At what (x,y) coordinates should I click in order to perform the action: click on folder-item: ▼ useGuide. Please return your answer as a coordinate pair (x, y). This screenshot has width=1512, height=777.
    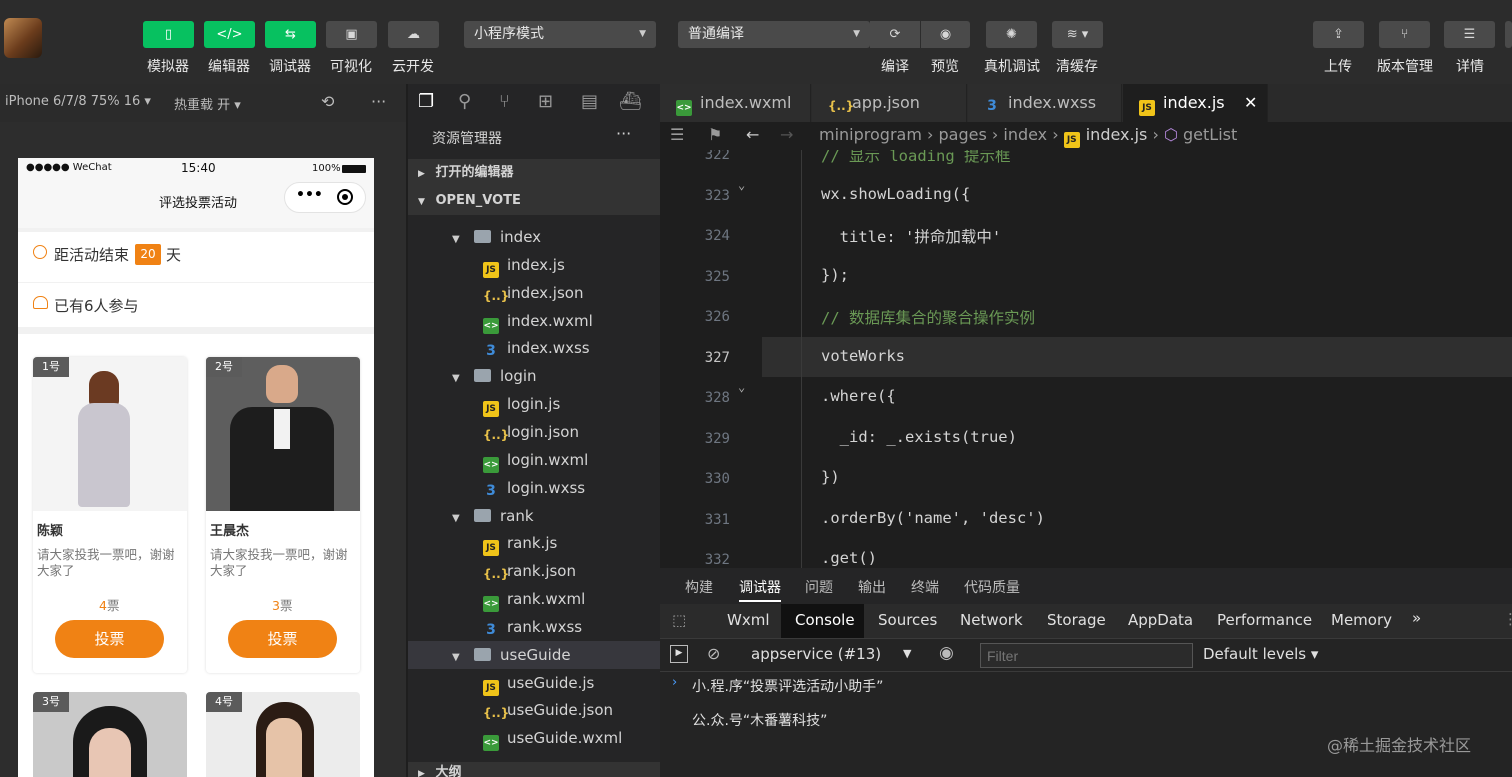
    Looking at the image, I should click on (534, 654).